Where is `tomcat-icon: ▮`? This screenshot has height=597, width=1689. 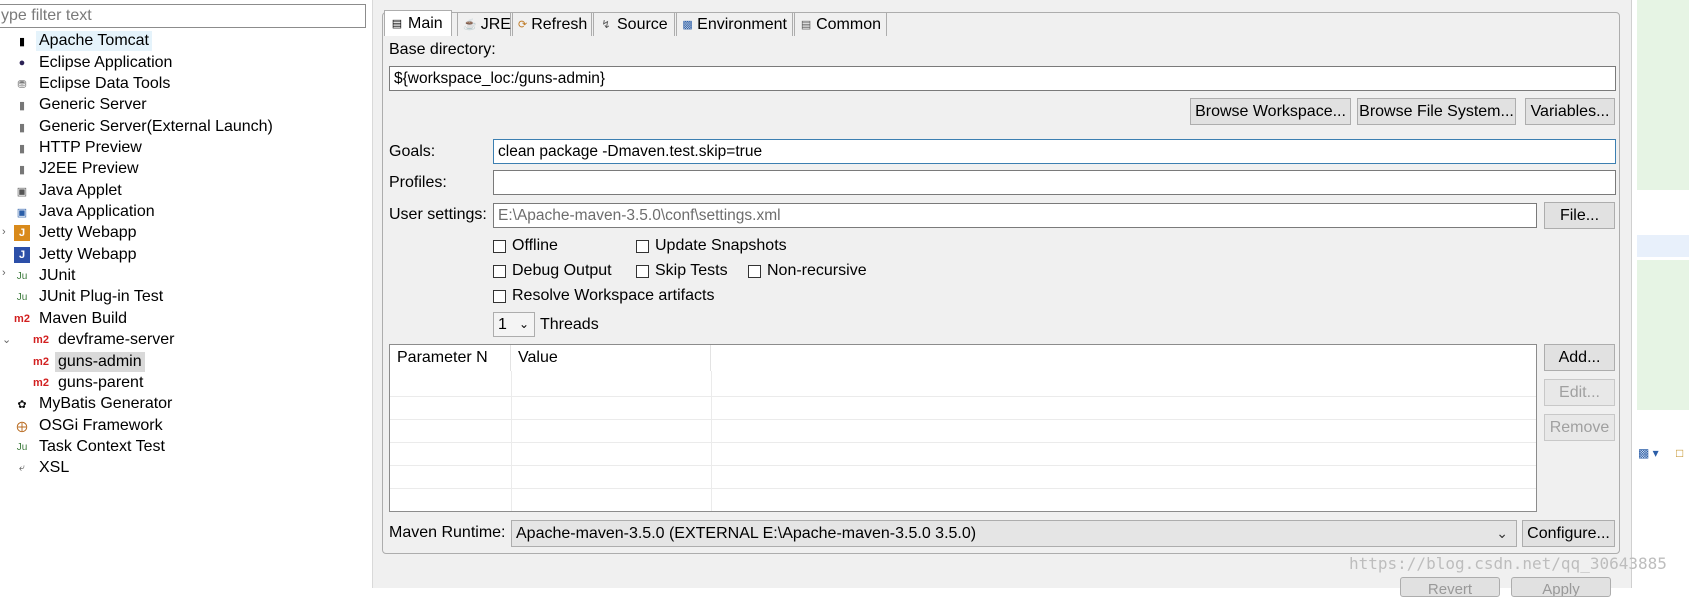 tomcat-icon: ▮ is located at coordinates (22, 41).